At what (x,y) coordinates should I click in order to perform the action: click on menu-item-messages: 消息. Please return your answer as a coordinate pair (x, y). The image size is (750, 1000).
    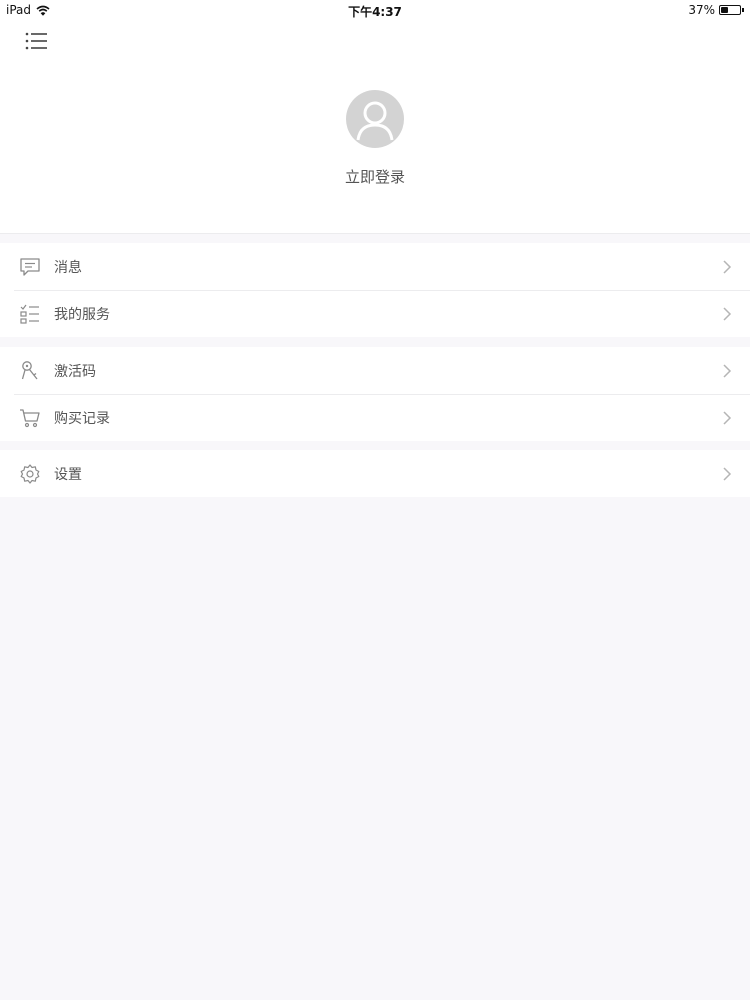
    Looking at the image, I should click on (375, 266).